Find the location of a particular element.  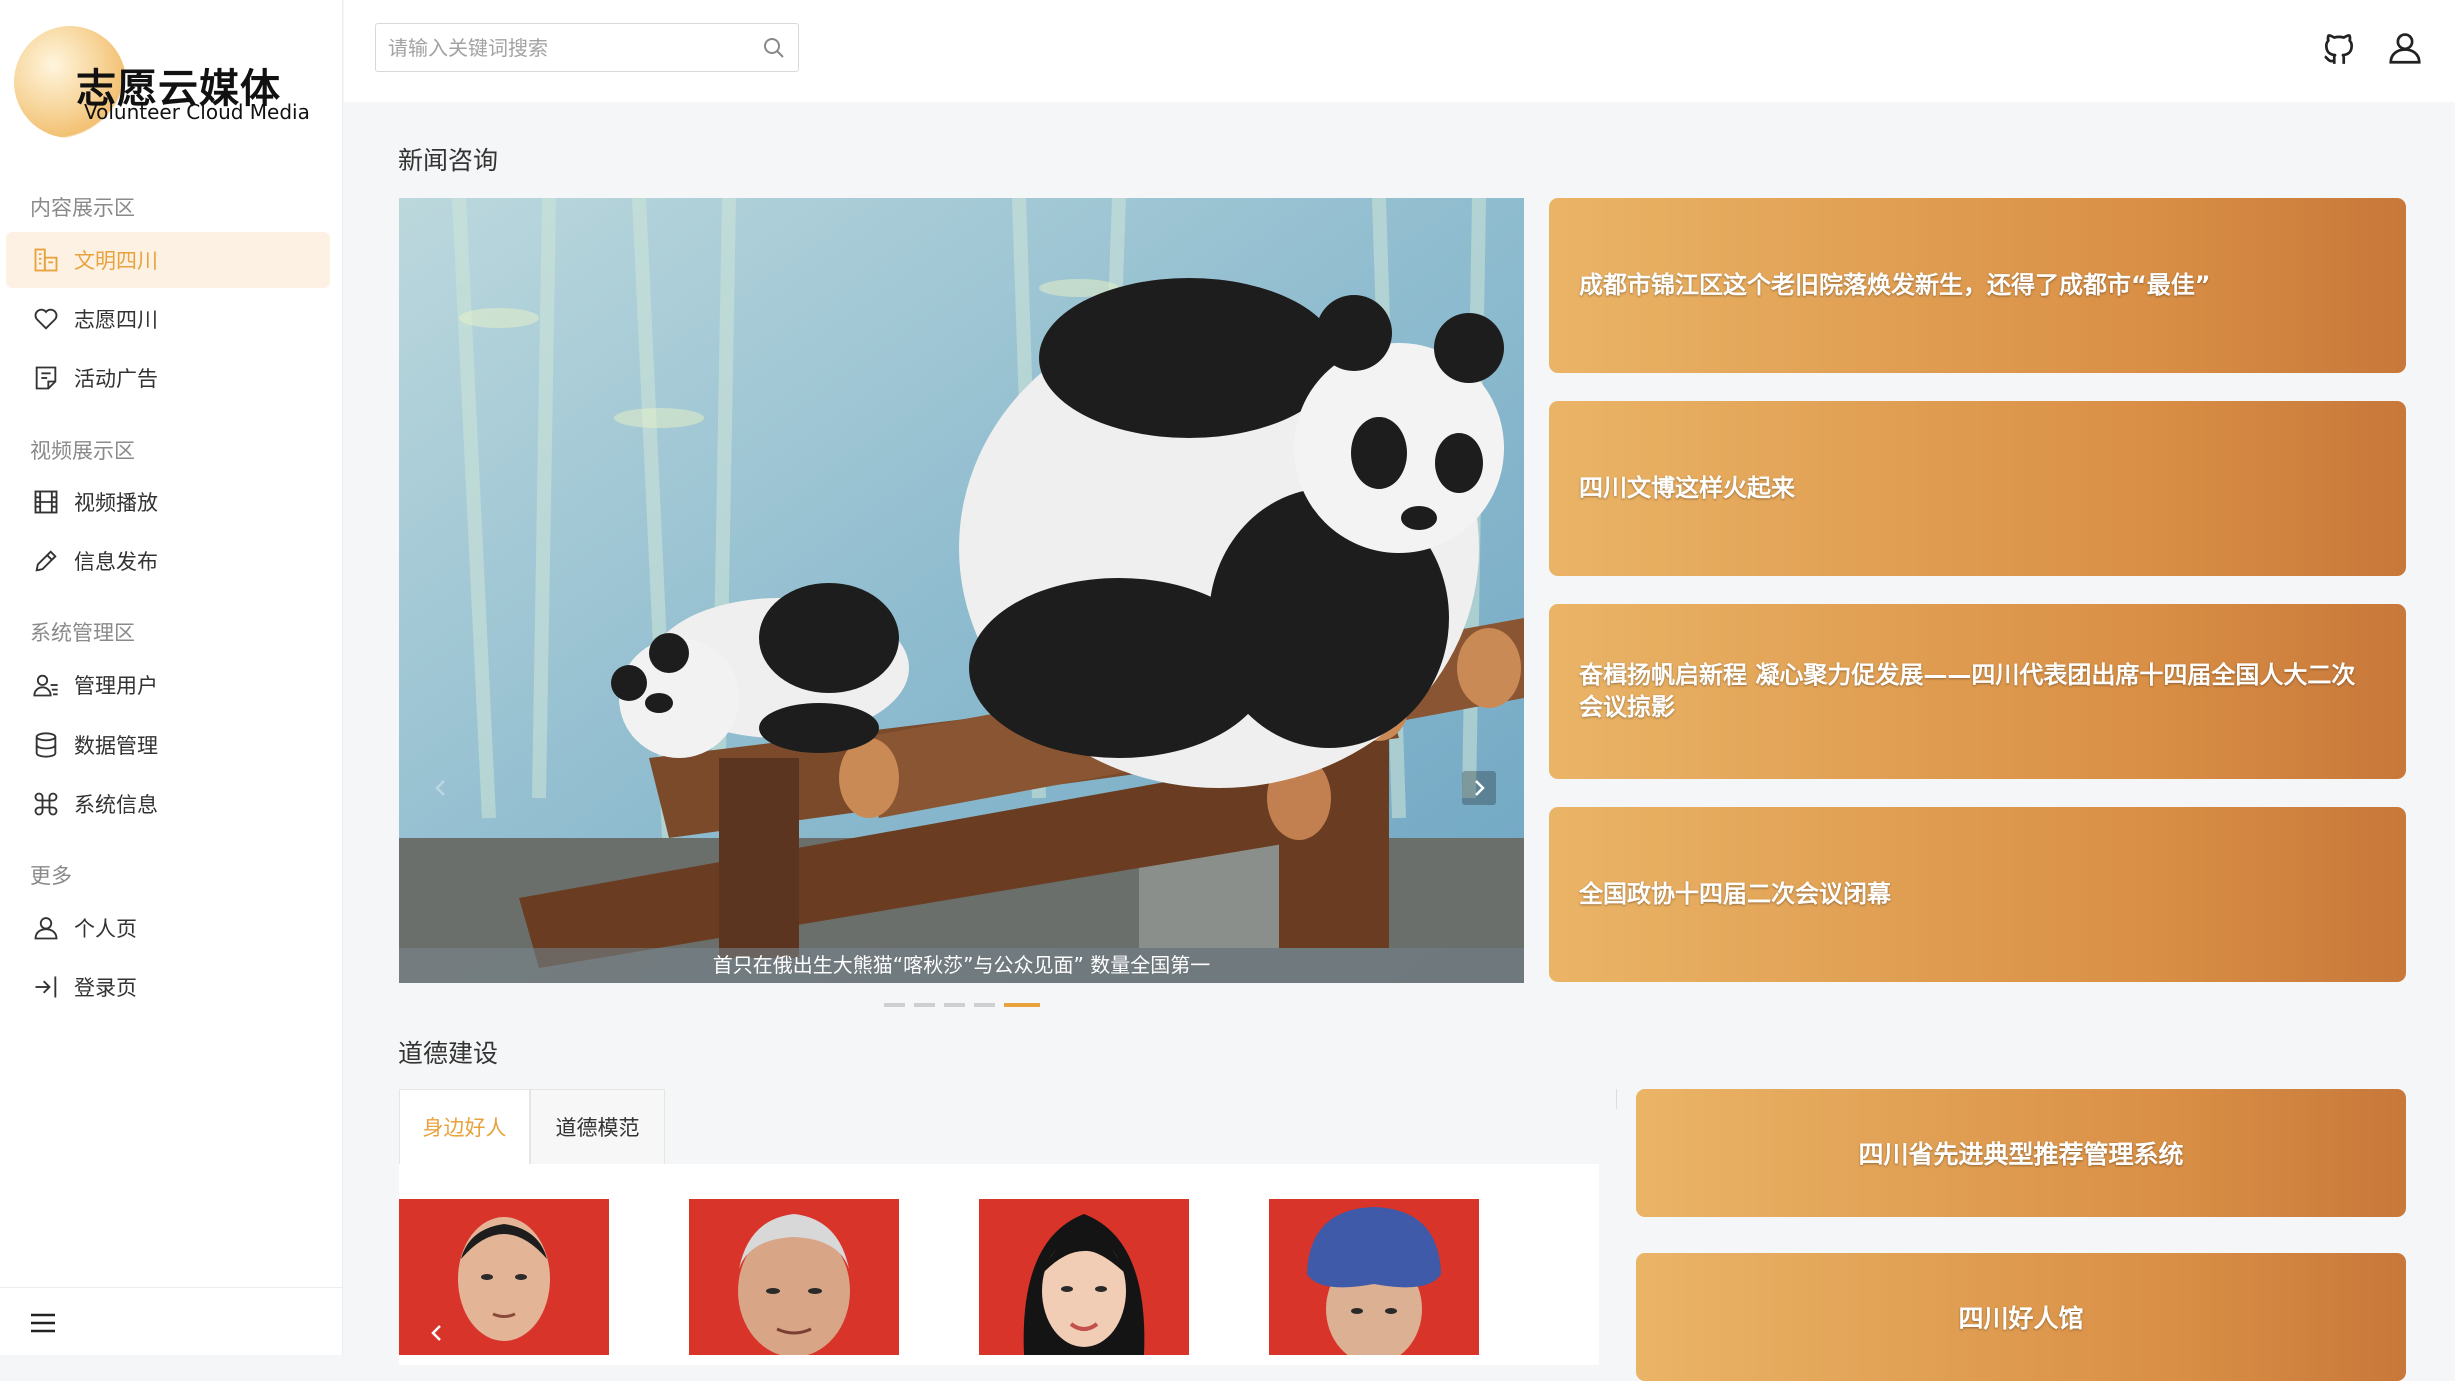

portrait-elder-woman is located at coordinates (1374, 1277).